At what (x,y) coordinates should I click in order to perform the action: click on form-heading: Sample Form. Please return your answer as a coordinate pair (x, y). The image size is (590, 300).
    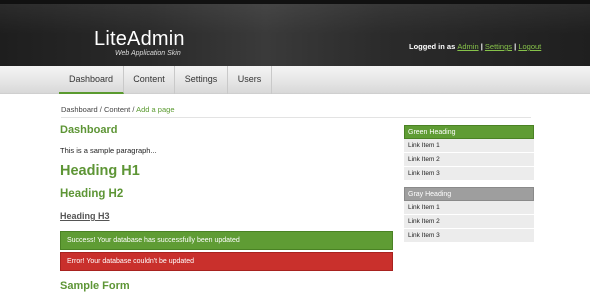
    Looking at the image, I should click on (95, 286).